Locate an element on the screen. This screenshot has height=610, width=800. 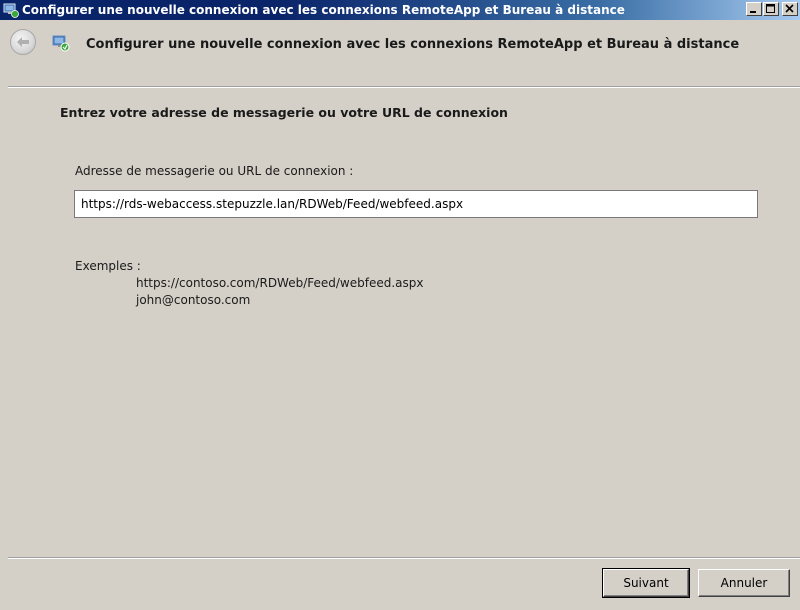
maximize-icon is located at coordinates (770, 8).